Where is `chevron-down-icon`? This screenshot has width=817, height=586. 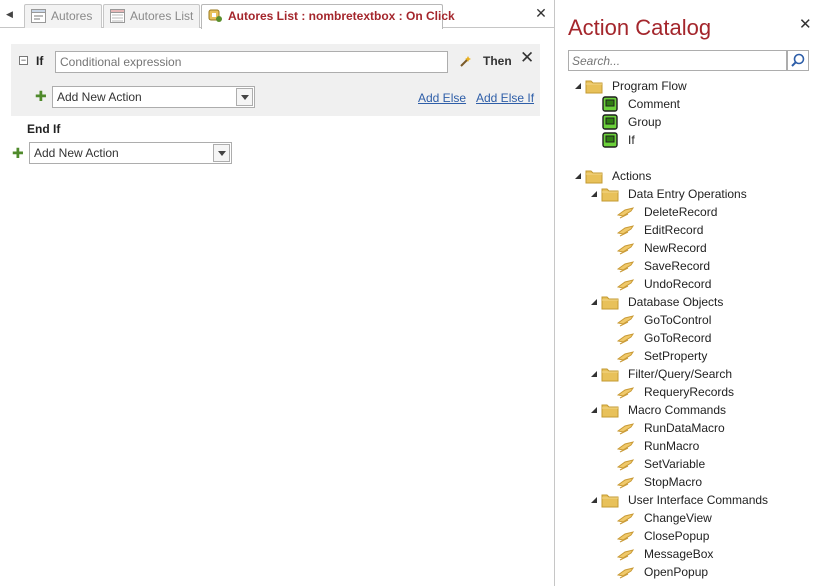 chevron-down-icon is located at coordinates (245, 97).